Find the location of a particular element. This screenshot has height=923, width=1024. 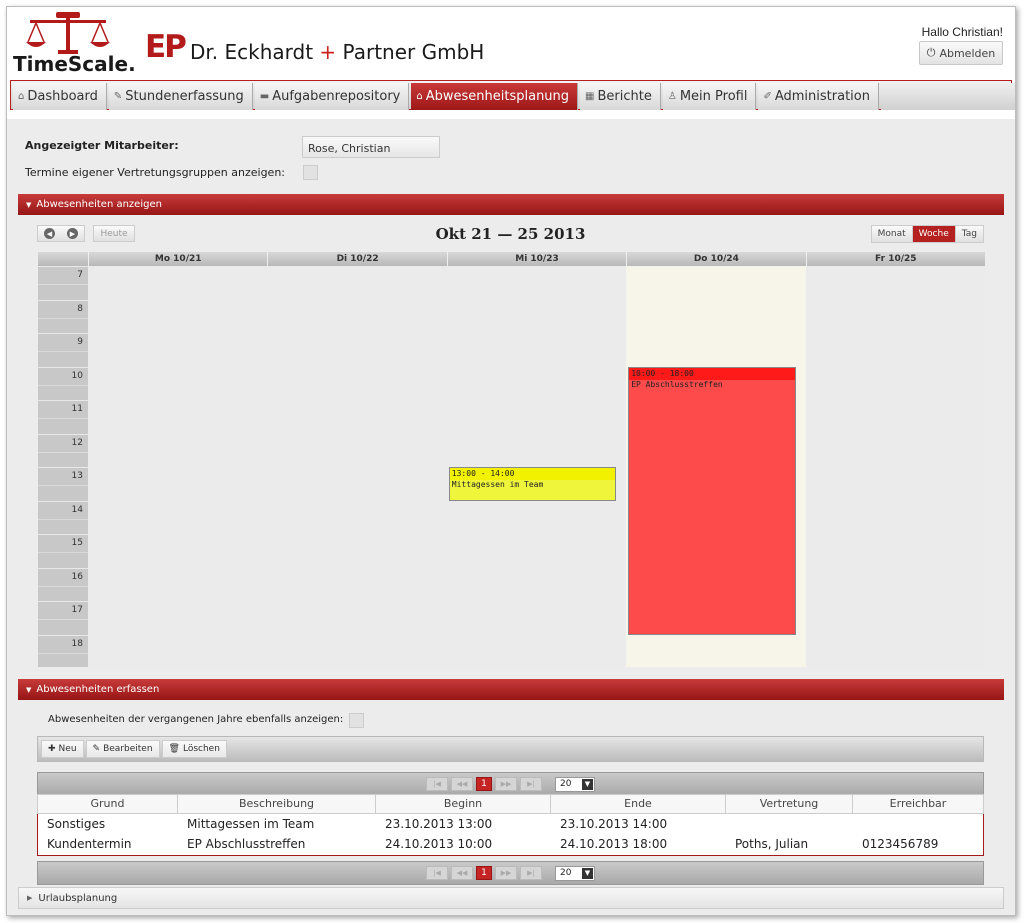

new-label: Neu is located at coordinates (67, 749).